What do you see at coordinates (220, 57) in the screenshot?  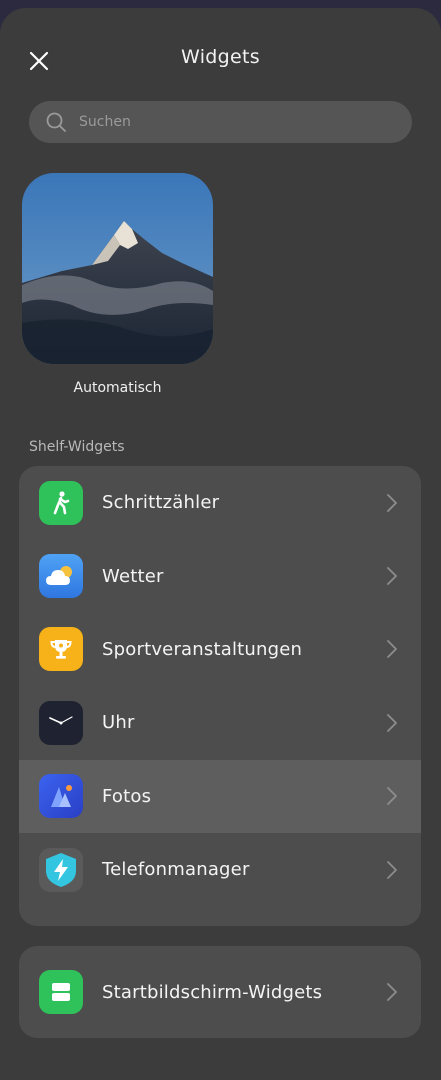 I see `page-title: Widgets` at bounding box center [220, 57].